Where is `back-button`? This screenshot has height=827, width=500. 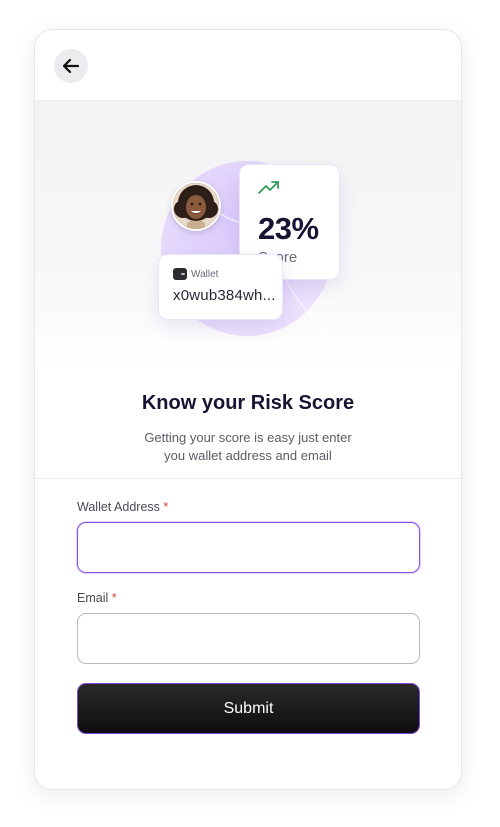
back-button is located at coordinates (71, 66).